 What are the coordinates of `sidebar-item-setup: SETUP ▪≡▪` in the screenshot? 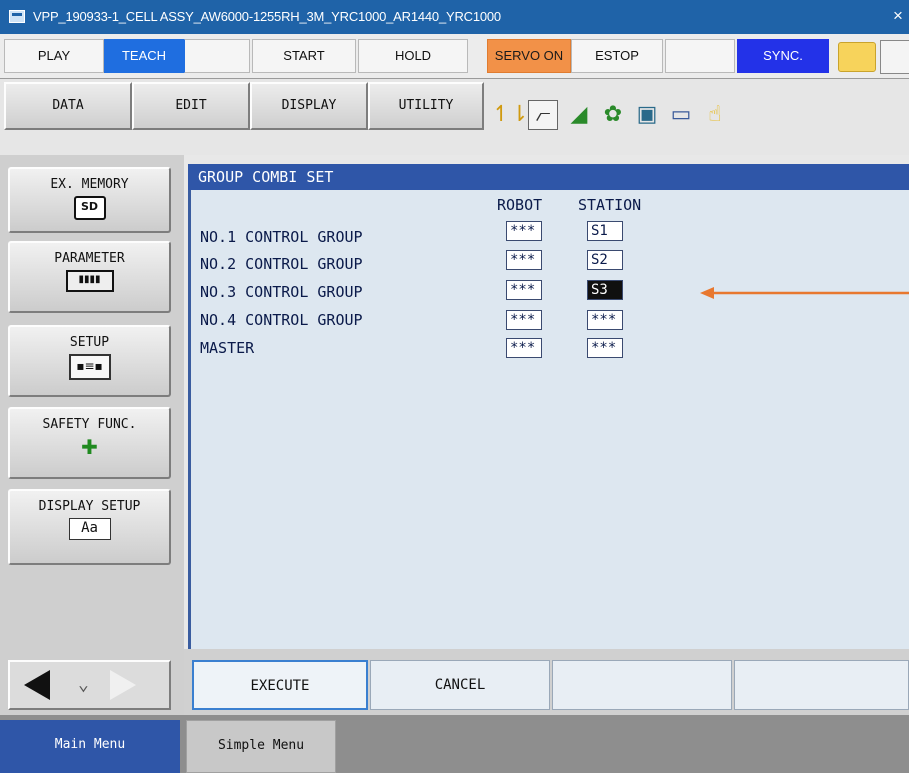 It's located at (89, 361).